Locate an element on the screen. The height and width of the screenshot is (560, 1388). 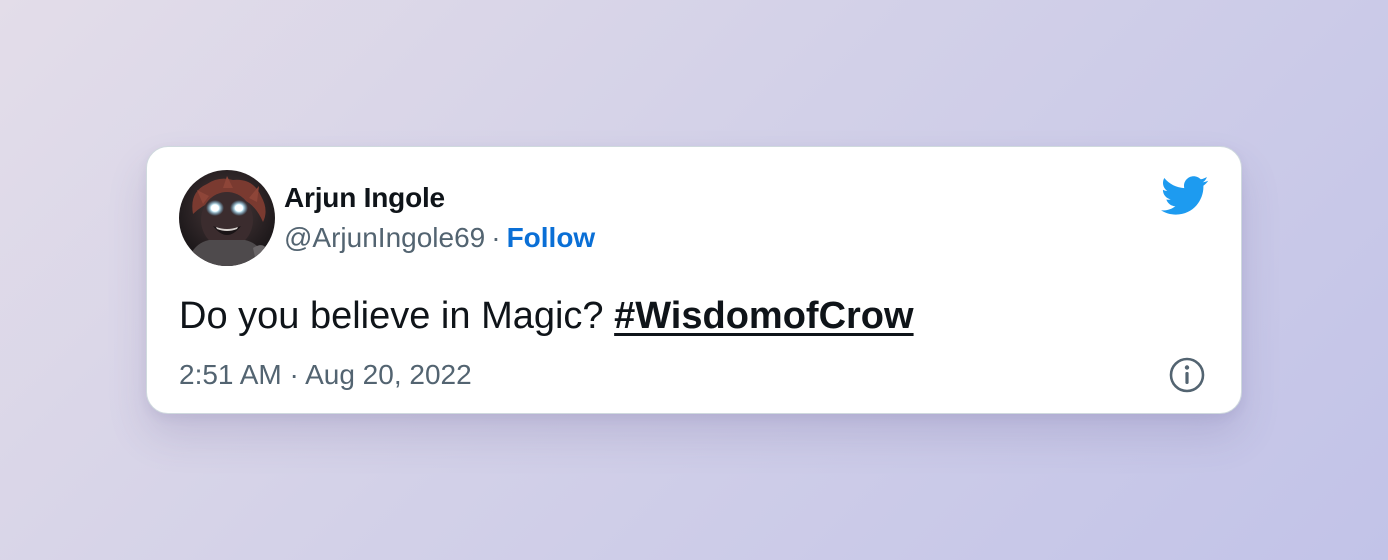
hashtag-link: #WisdomofCrow is located at coordinates (763, 316).